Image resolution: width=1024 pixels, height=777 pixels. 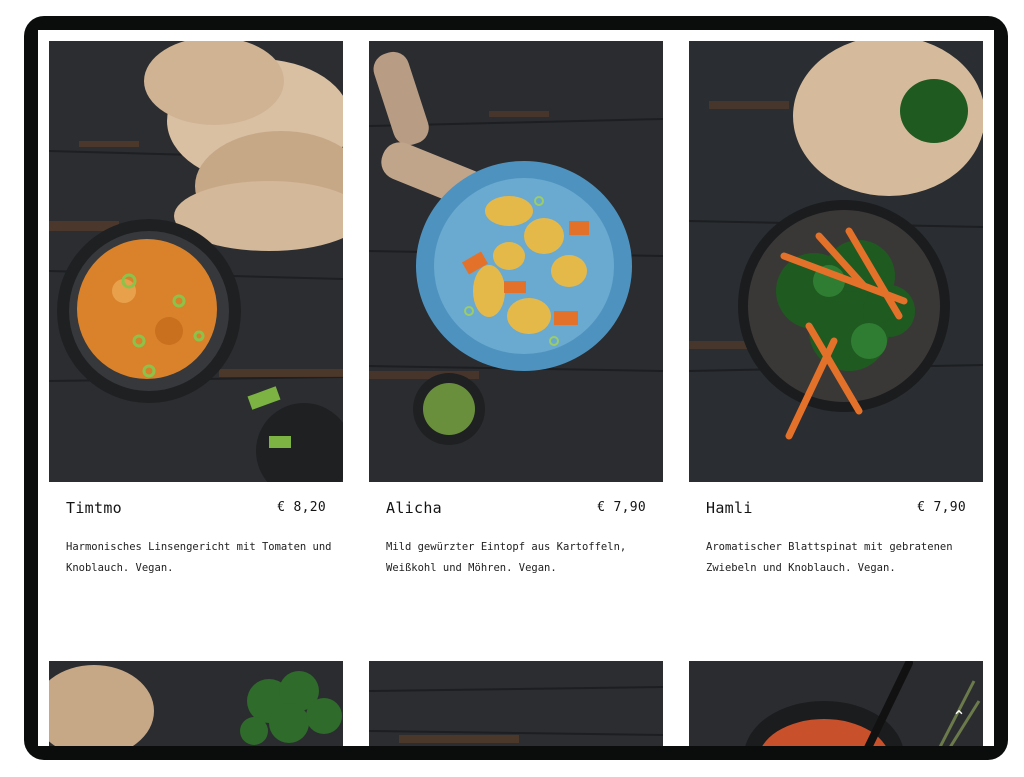 I want to click on injera-parsley-photo, so click(x=196, y=703).